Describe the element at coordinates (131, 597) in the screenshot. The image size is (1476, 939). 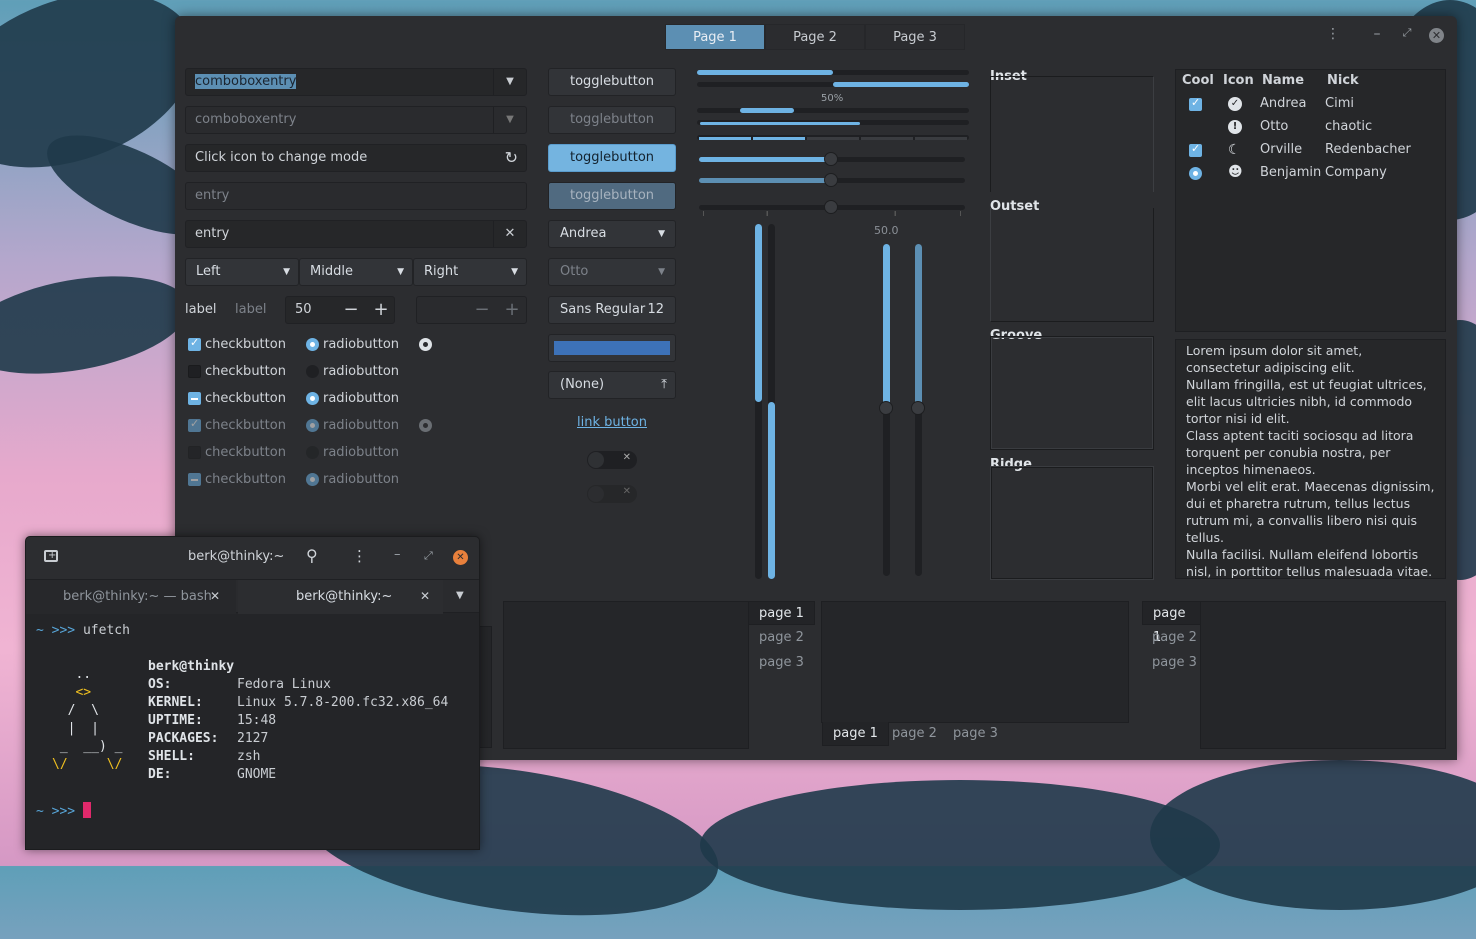
I see `terminal-tab-bash: berk@thinky:~ — bash ✕` at that location.